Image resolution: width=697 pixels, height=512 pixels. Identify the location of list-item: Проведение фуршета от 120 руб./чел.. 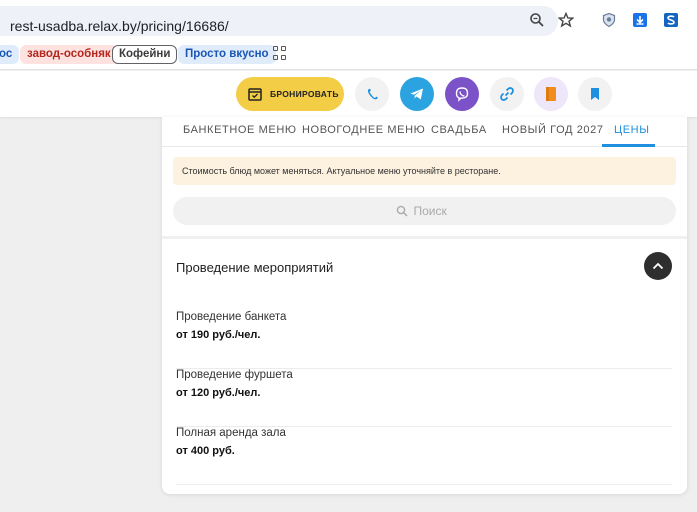
(424, 398).